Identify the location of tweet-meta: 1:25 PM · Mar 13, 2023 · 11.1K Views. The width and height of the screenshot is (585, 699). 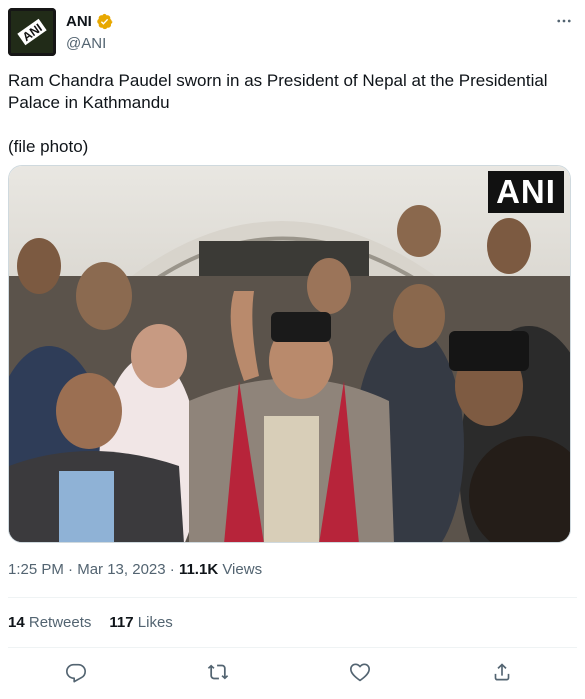
(135, 569).